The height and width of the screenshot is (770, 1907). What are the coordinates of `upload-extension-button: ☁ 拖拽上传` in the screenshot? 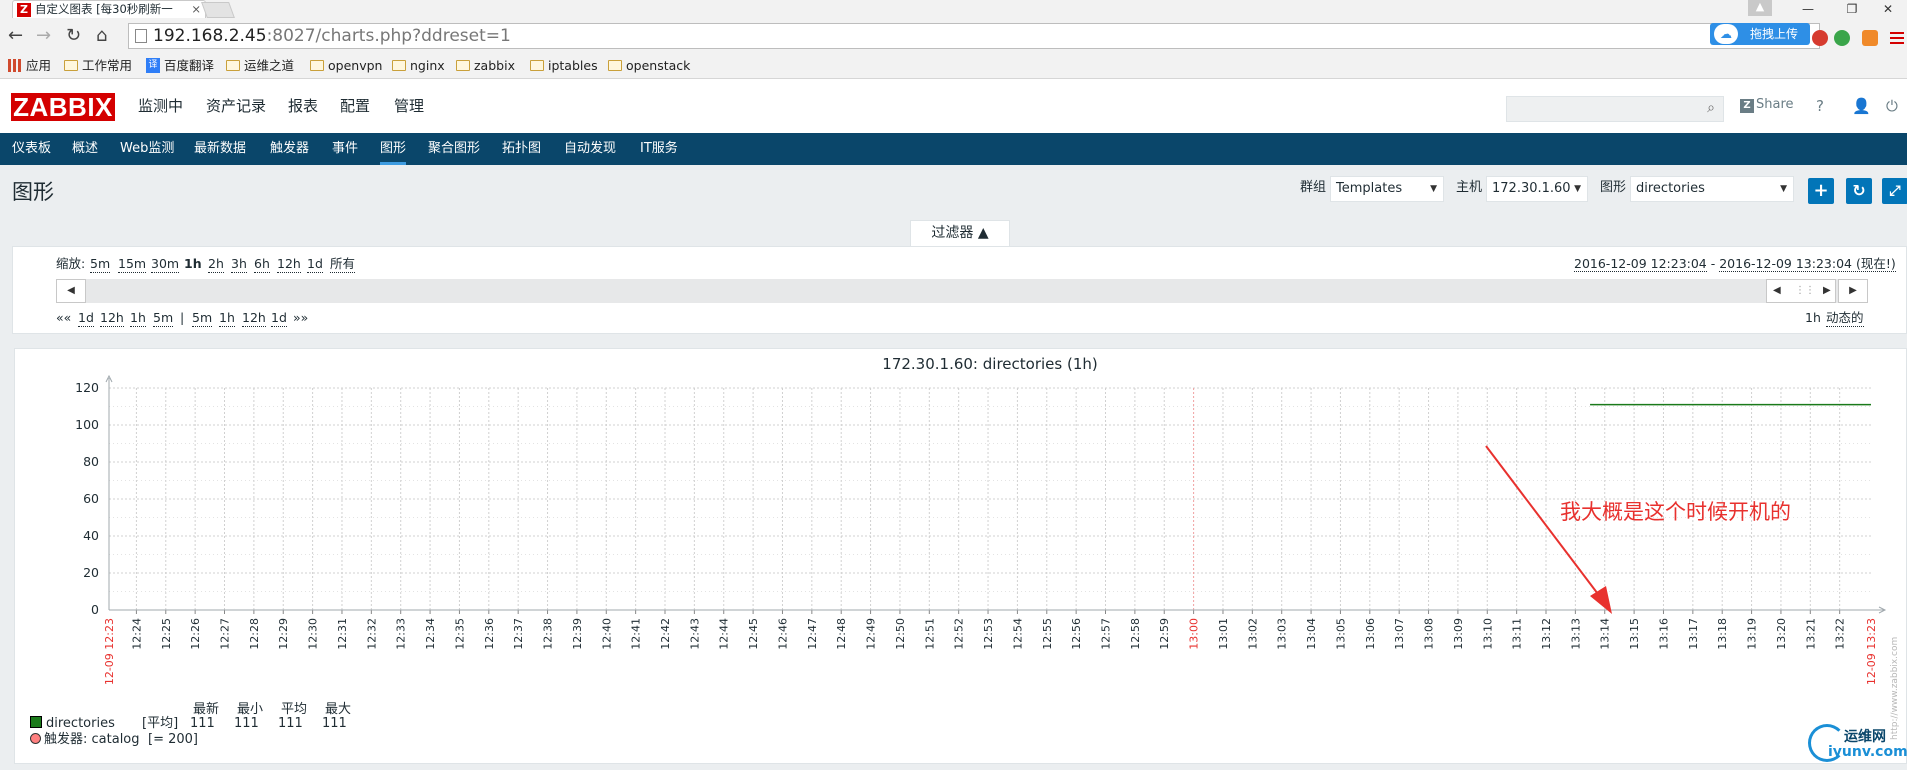 It's located at (1760, 34).